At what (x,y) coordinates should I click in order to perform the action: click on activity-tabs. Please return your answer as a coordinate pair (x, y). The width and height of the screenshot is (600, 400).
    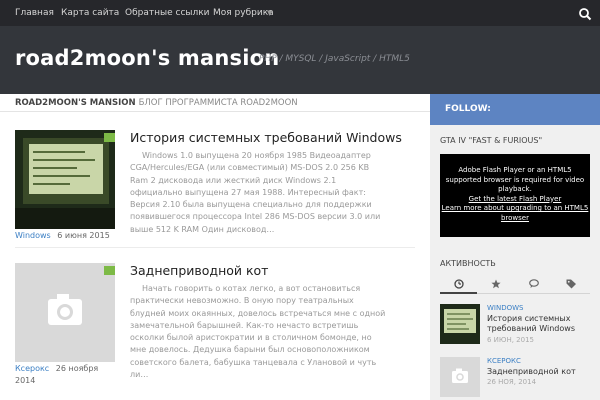
    Looking at the image, I should click on (515, 284).